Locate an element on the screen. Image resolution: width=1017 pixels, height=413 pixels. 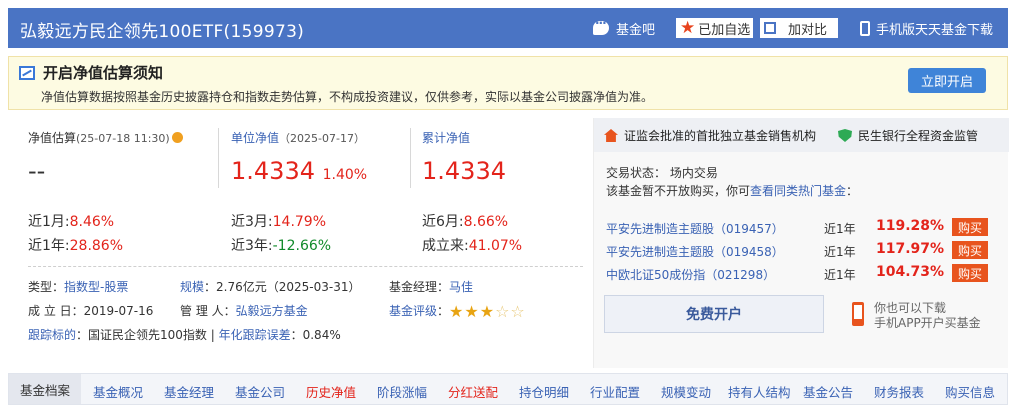
nav-purchase-info: 购买信息 is located at coordinates (970, 391).